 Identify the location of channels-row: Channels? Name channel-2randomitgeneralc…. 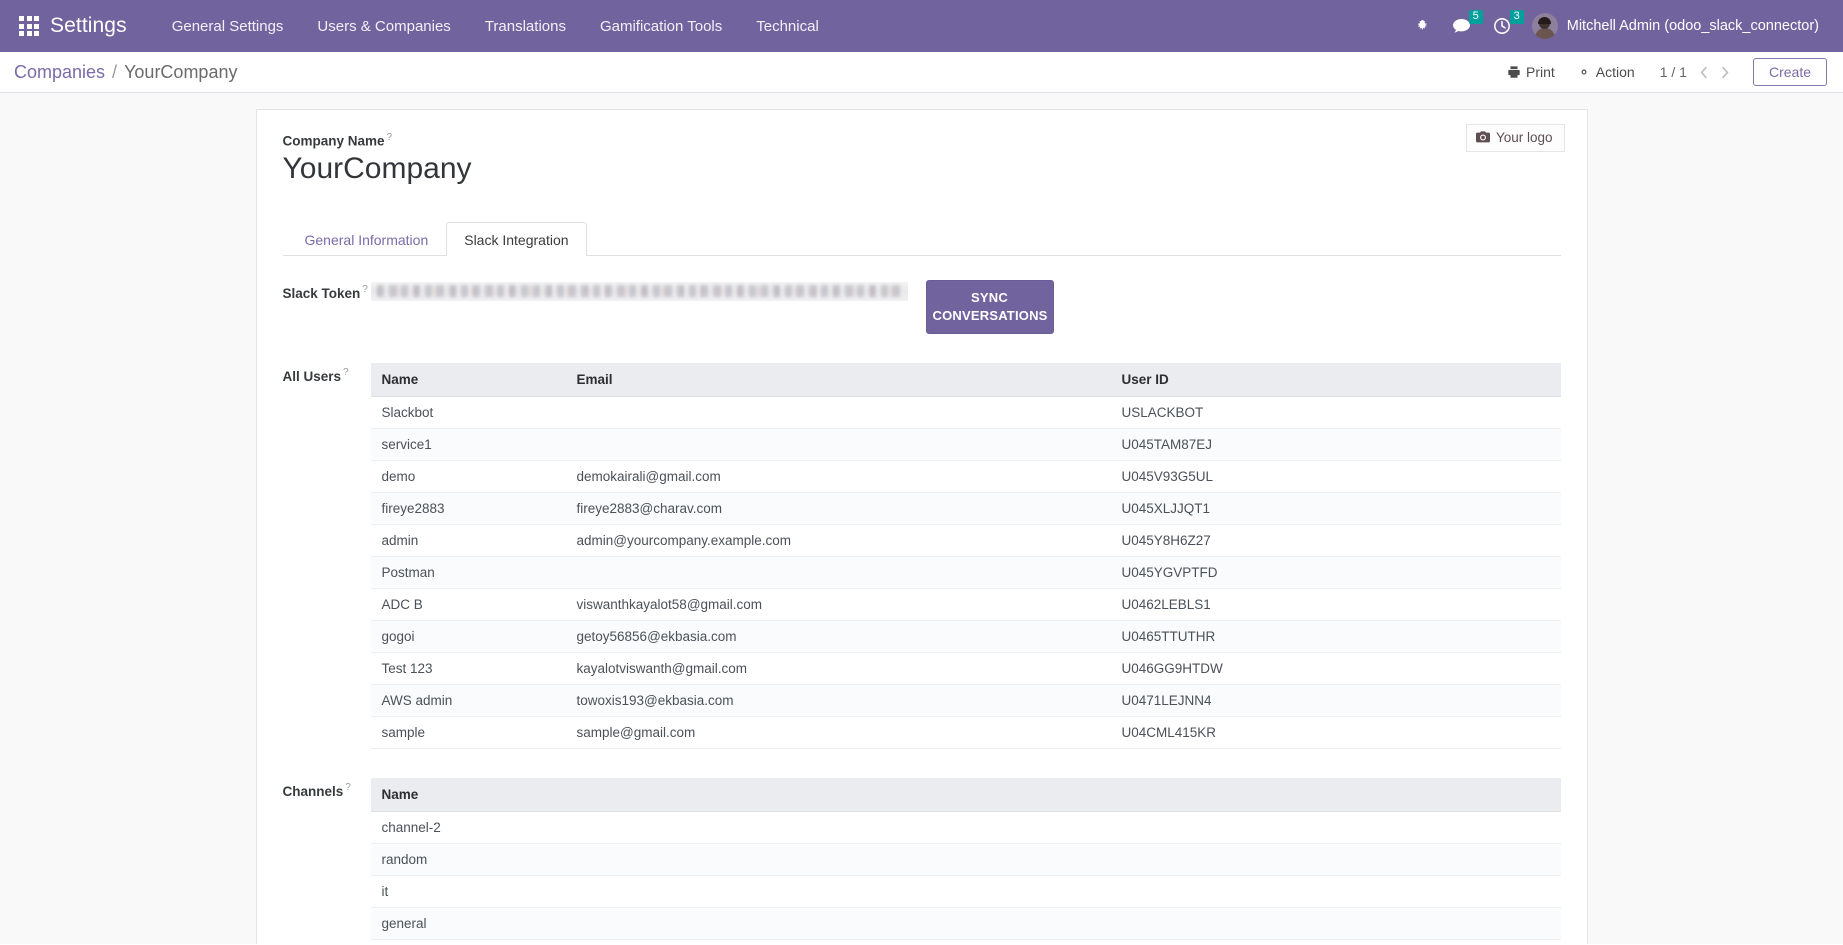
(922, 861).